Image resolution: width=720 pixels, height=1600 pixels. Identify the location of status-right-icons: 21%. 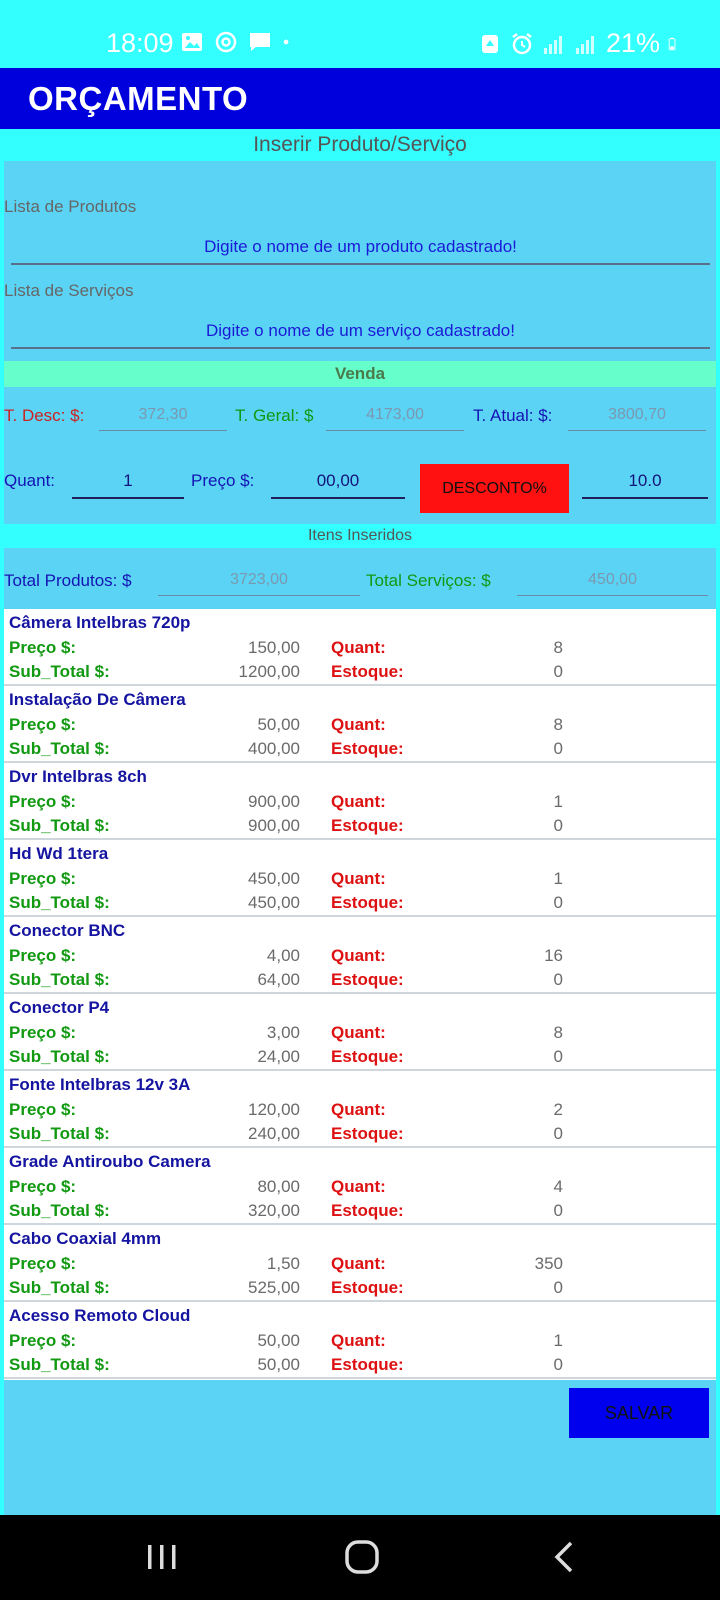
(580, 43).